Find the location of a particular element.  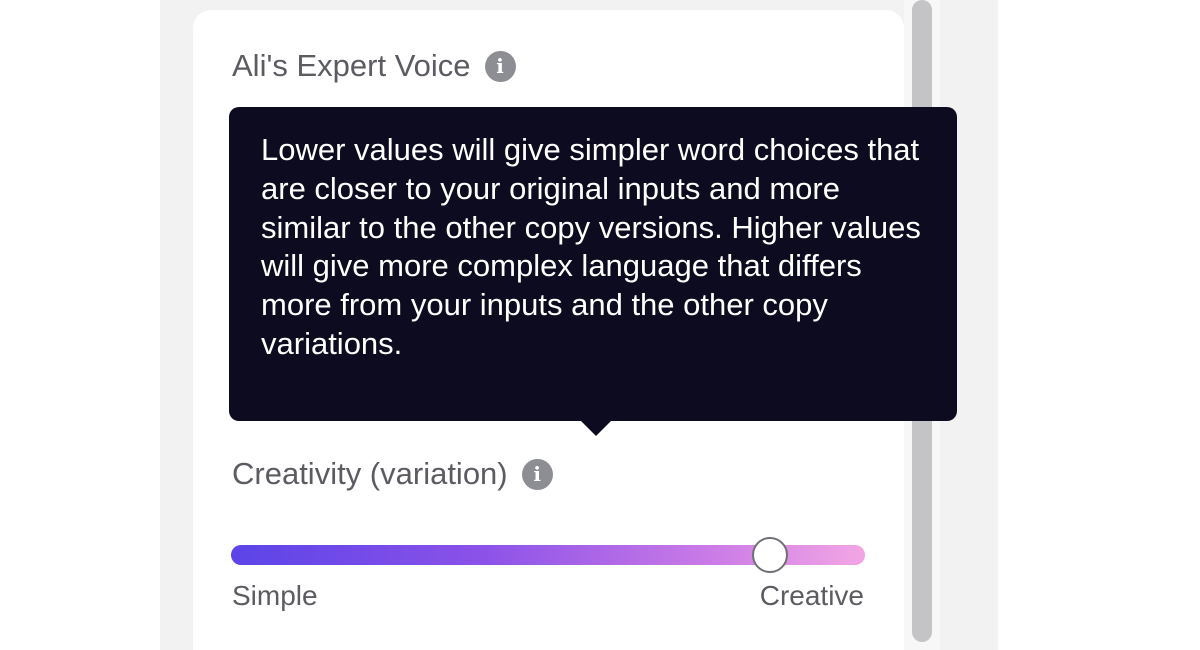

tooltip-arrow is located at coordinates (596, 428).